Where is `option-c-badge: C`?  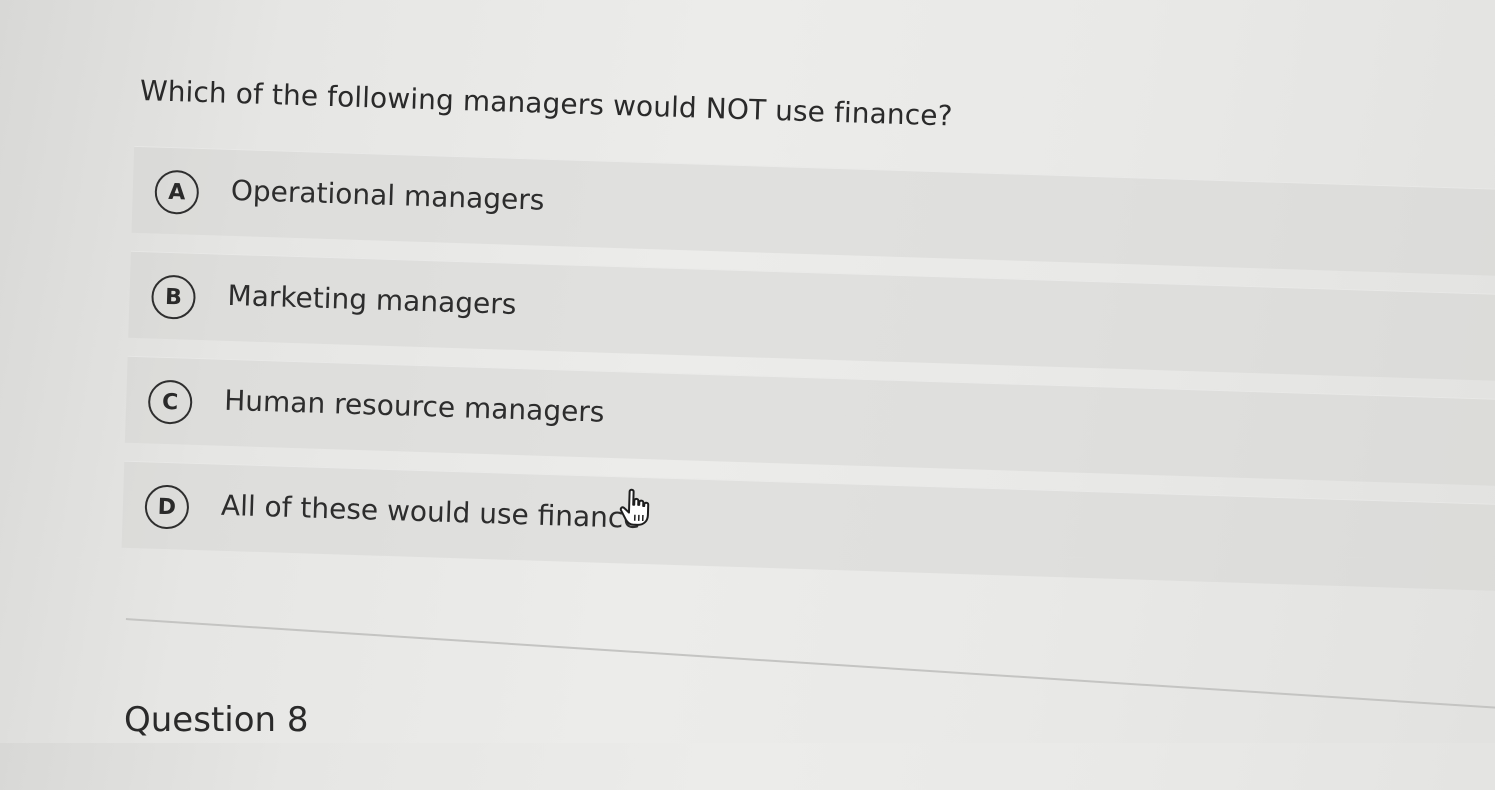 option-c-badge: C is located at coordinates (170, 401).